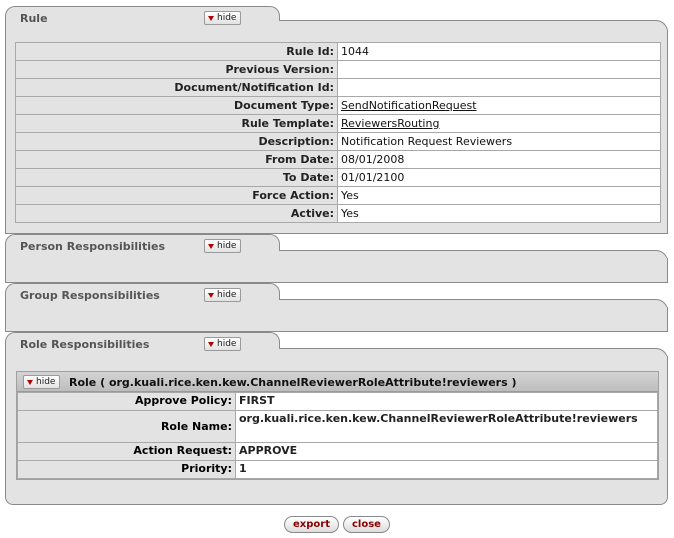  I want to click on field-value: ReviewersRouting, so click(499, 123).